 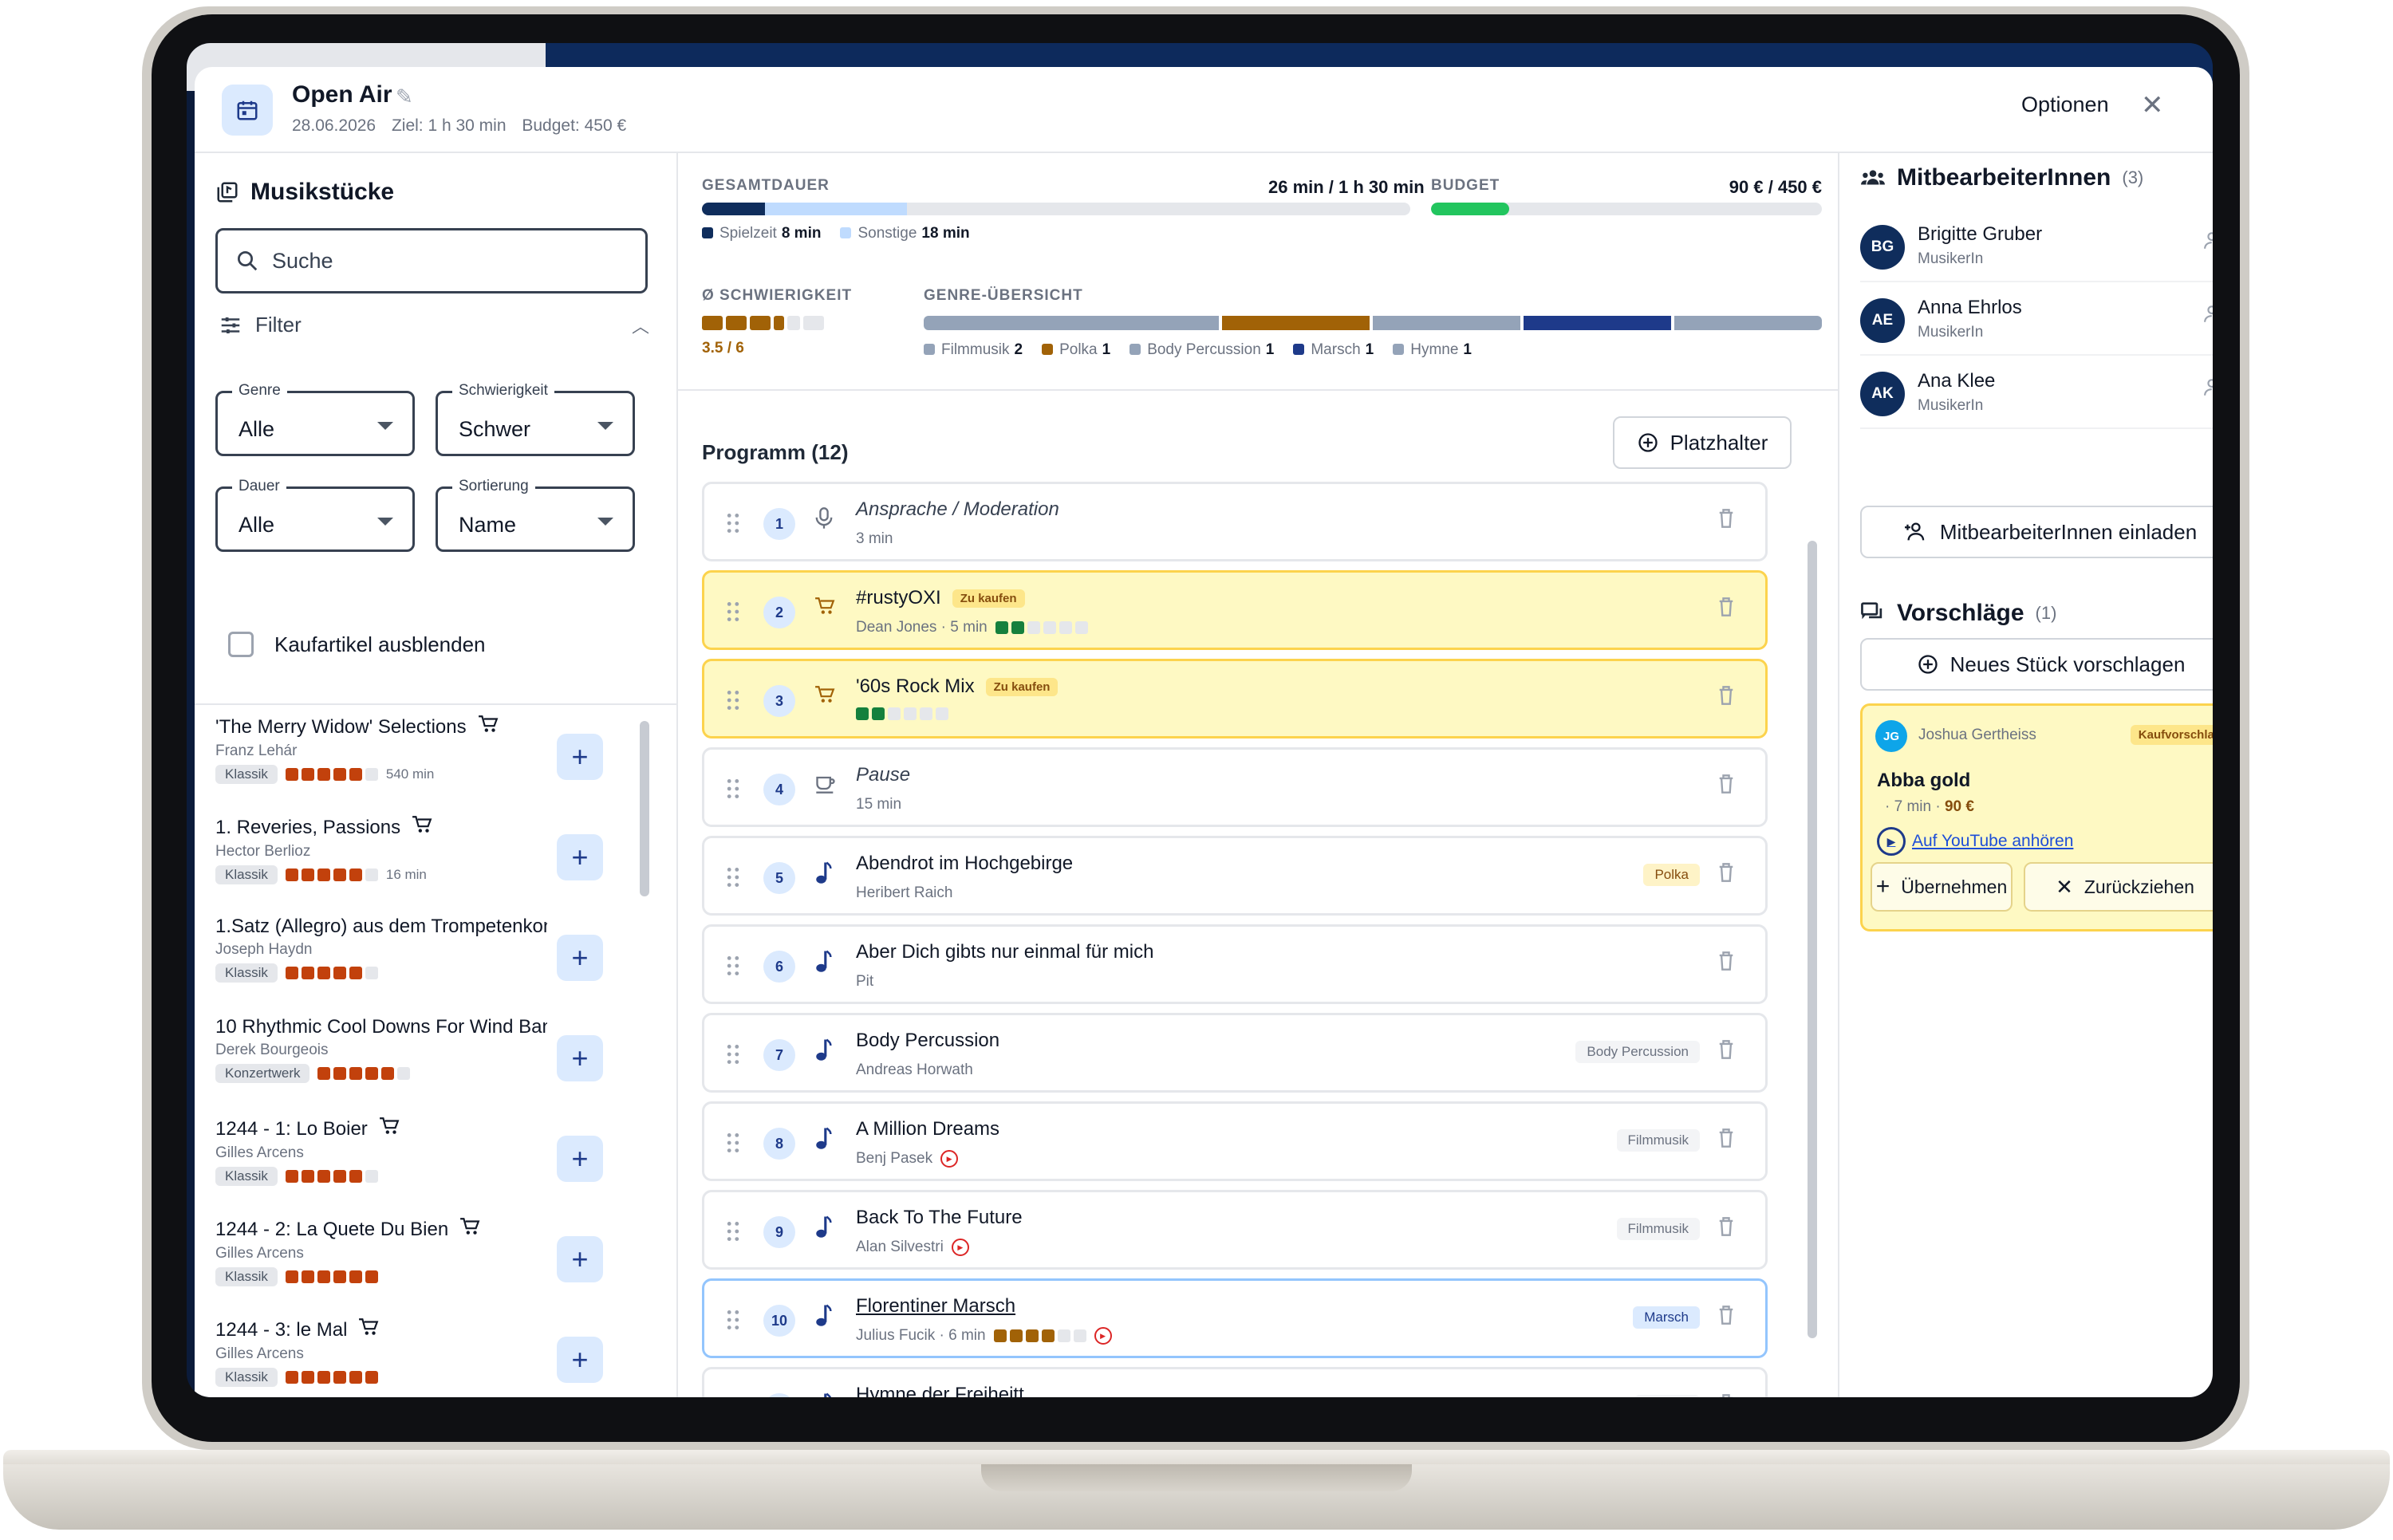 What do you see at coordinates (241, 644) in the screenshot?
I see `checkbox-box` at bounding box center [241, 644].